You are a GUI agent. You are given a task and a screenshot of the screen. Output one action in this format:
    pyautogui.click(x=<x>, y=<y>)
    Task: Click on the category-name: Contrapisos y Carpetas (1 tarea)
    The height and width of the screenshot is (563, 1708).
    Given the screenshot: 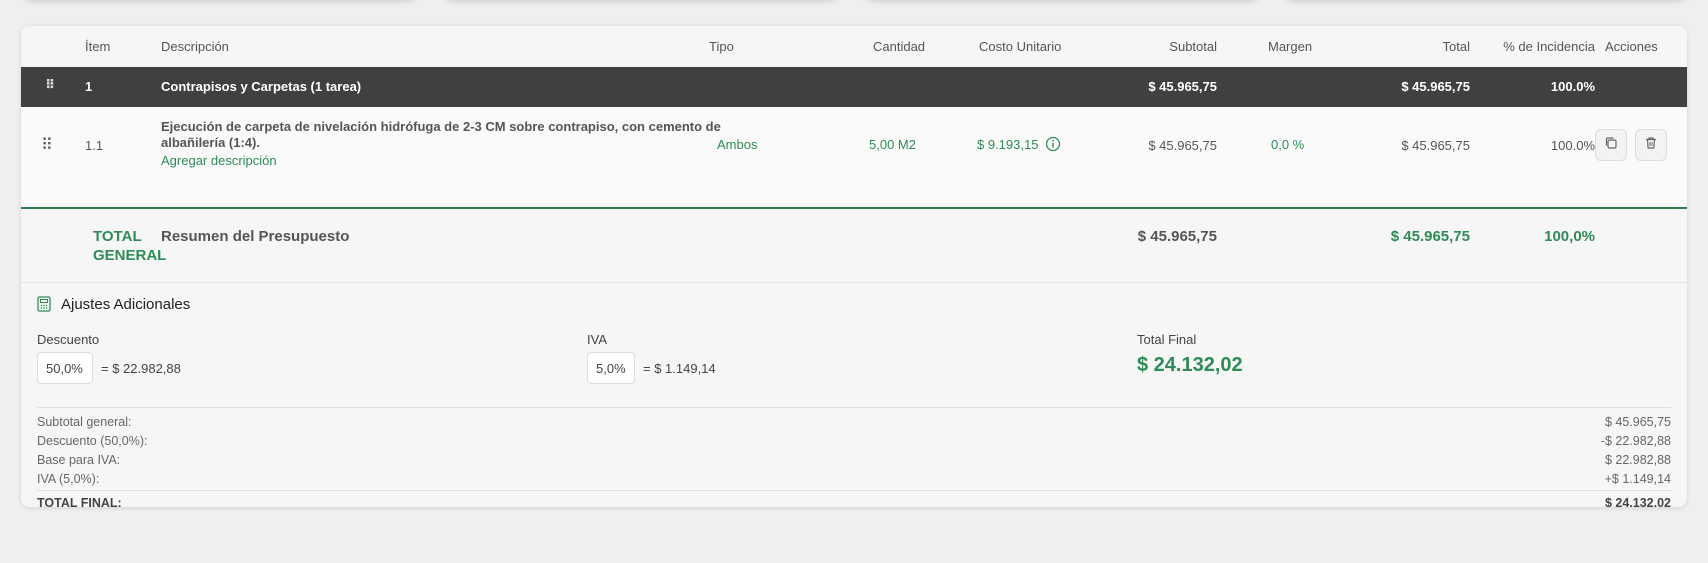 What is the action you would take?
    pyautogui.click(x=261, y=86)
    